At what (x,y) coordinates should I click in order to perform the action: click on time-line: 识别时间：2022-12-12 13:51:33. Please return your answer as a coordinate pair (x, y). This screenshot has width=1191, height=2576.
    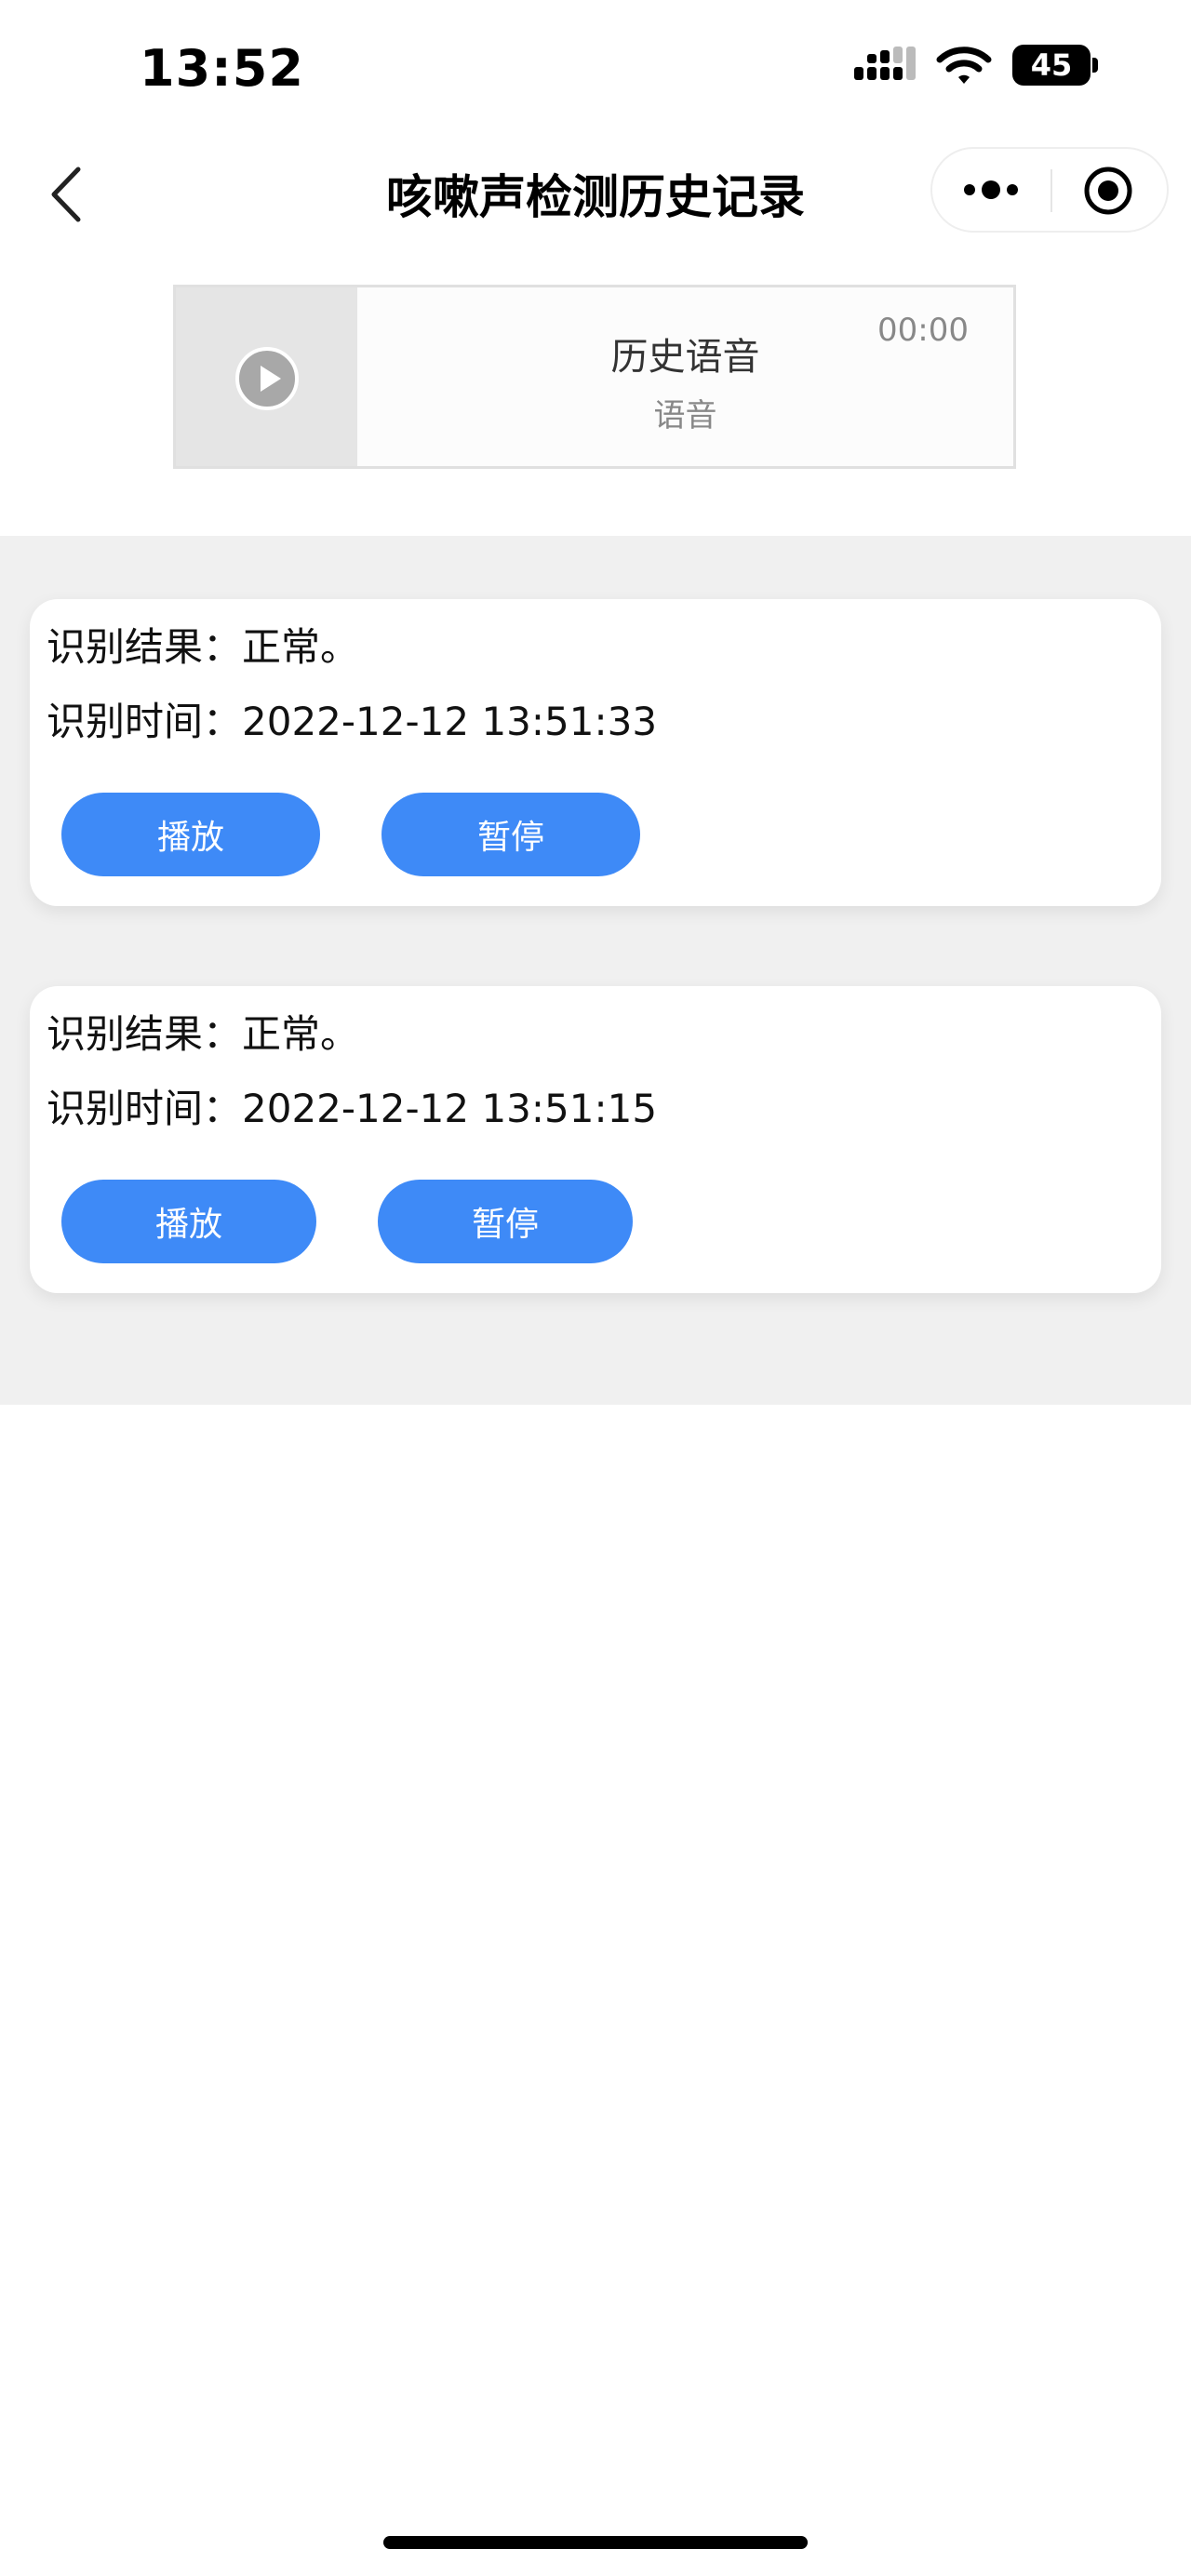
    Looking at the image, I should click on (352, 718).